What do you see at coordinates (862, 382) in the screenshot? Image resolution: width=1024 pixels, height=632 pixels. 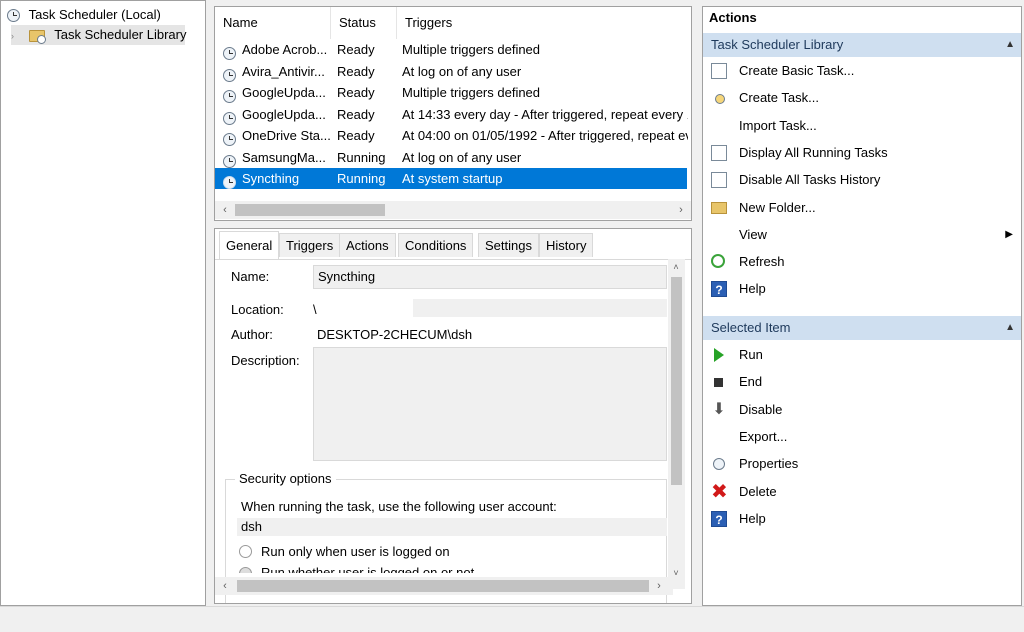 I see `action-end: End` at bounding box center [862, 382].